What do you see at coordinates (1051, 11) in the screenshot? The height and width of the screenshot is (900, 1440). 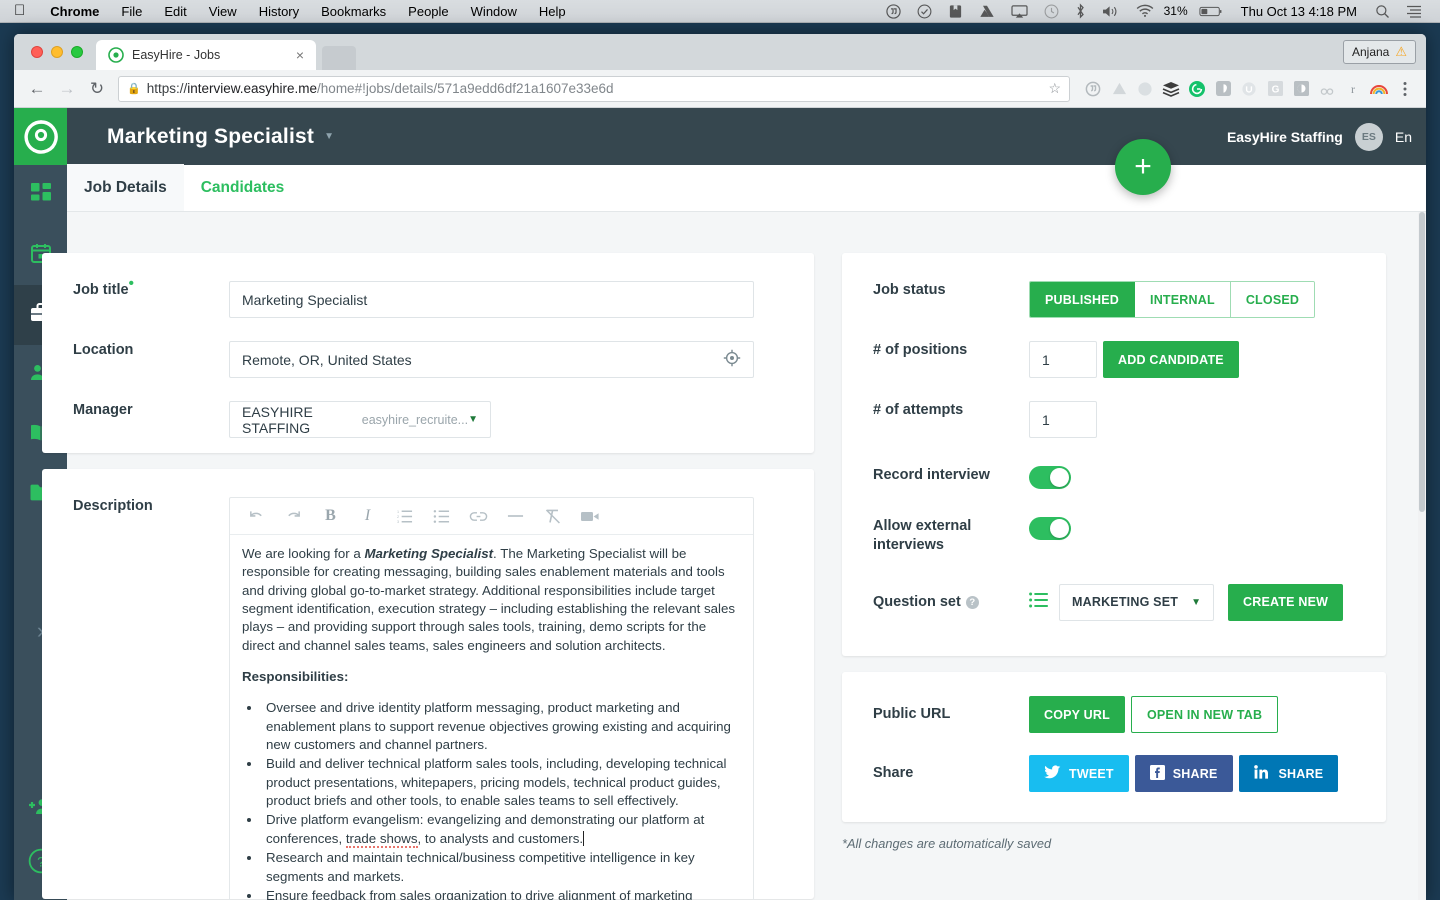 I see `time-machine-icon` at bounding box center [1051, 11].